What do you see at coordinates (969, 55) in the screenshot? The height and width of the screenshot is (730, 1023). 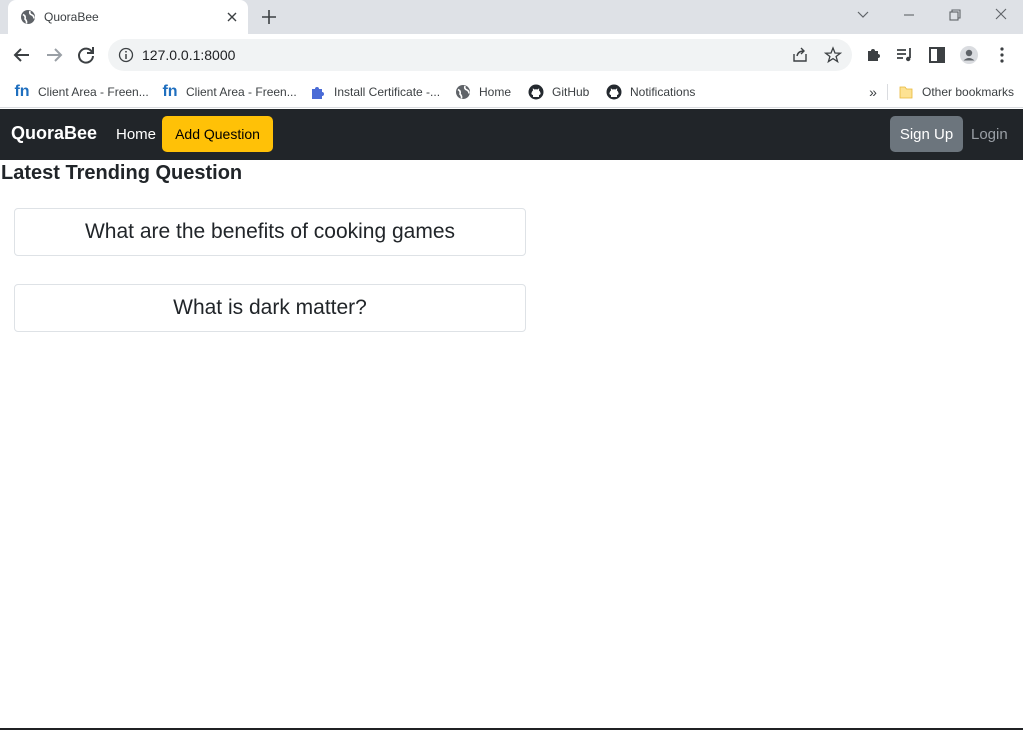 I see `profile-avatar-icon` at bounding box center [969, 55].